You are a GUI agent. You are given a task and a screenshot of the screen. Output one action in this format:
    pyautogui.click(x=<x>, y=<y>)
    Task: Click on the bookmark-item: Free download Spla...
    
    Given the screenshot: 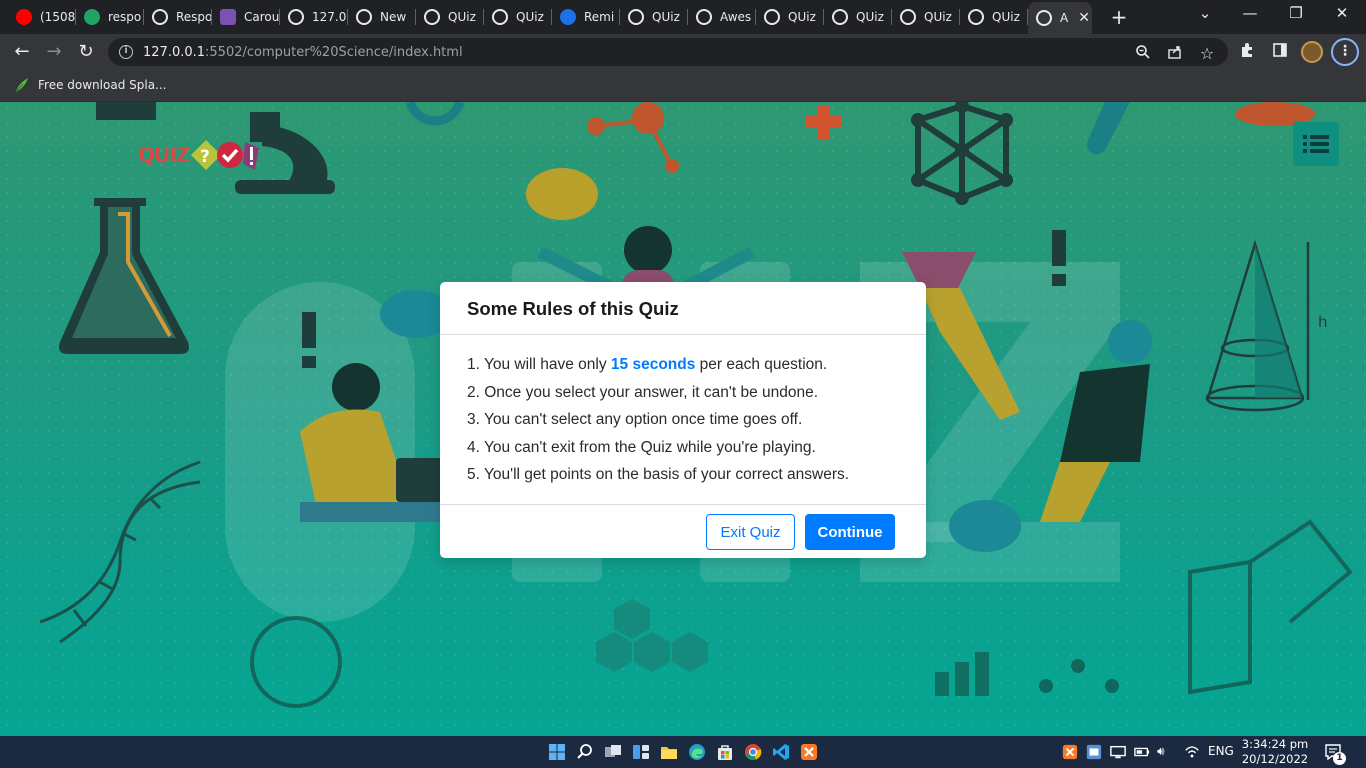 What is the action you would take?
    pyautogui.click(x=90, y=85)
    